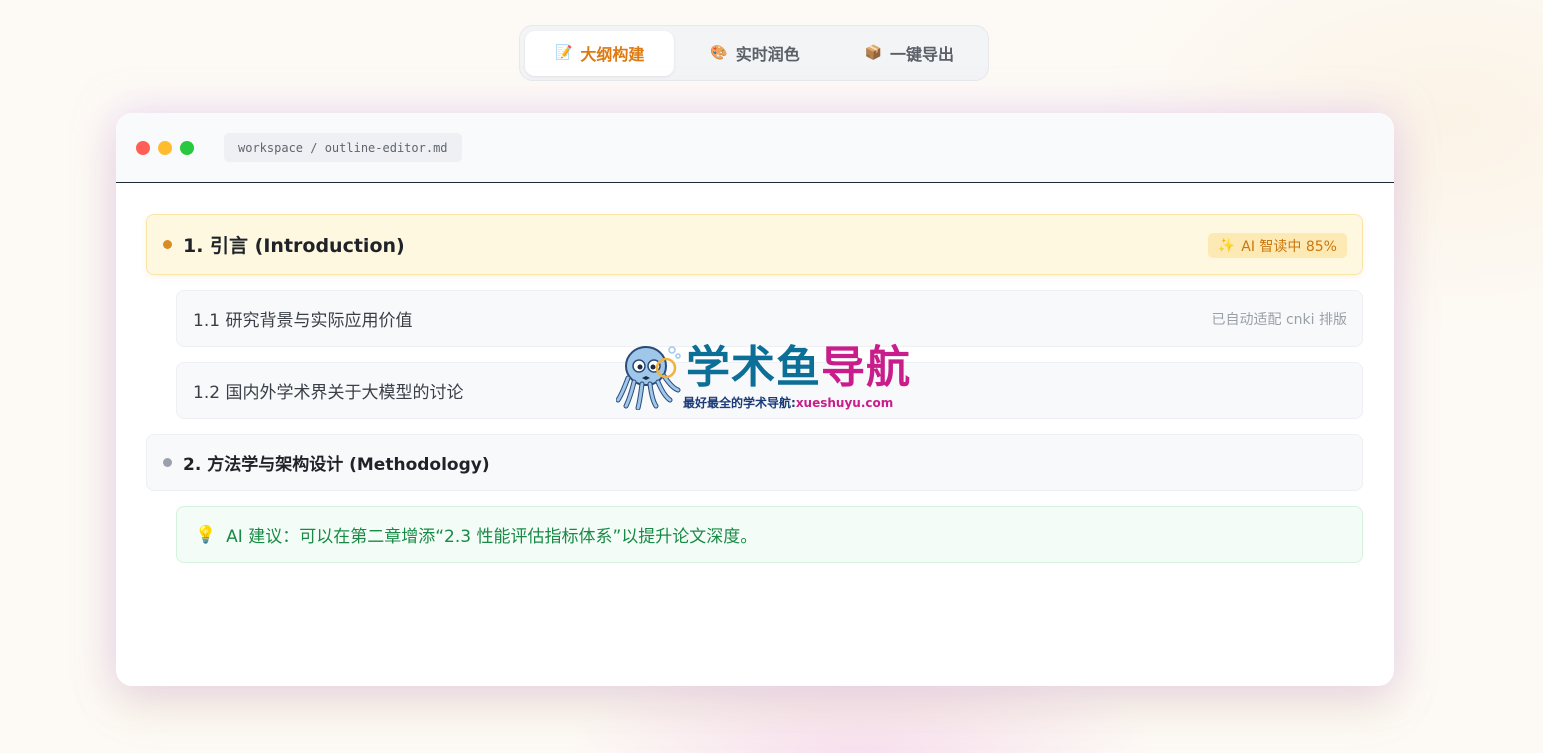  What do you see at coordinates (719, 53) in the screenshot?
I see `palette-icon: 🎨` at bounding box center [719, 53].